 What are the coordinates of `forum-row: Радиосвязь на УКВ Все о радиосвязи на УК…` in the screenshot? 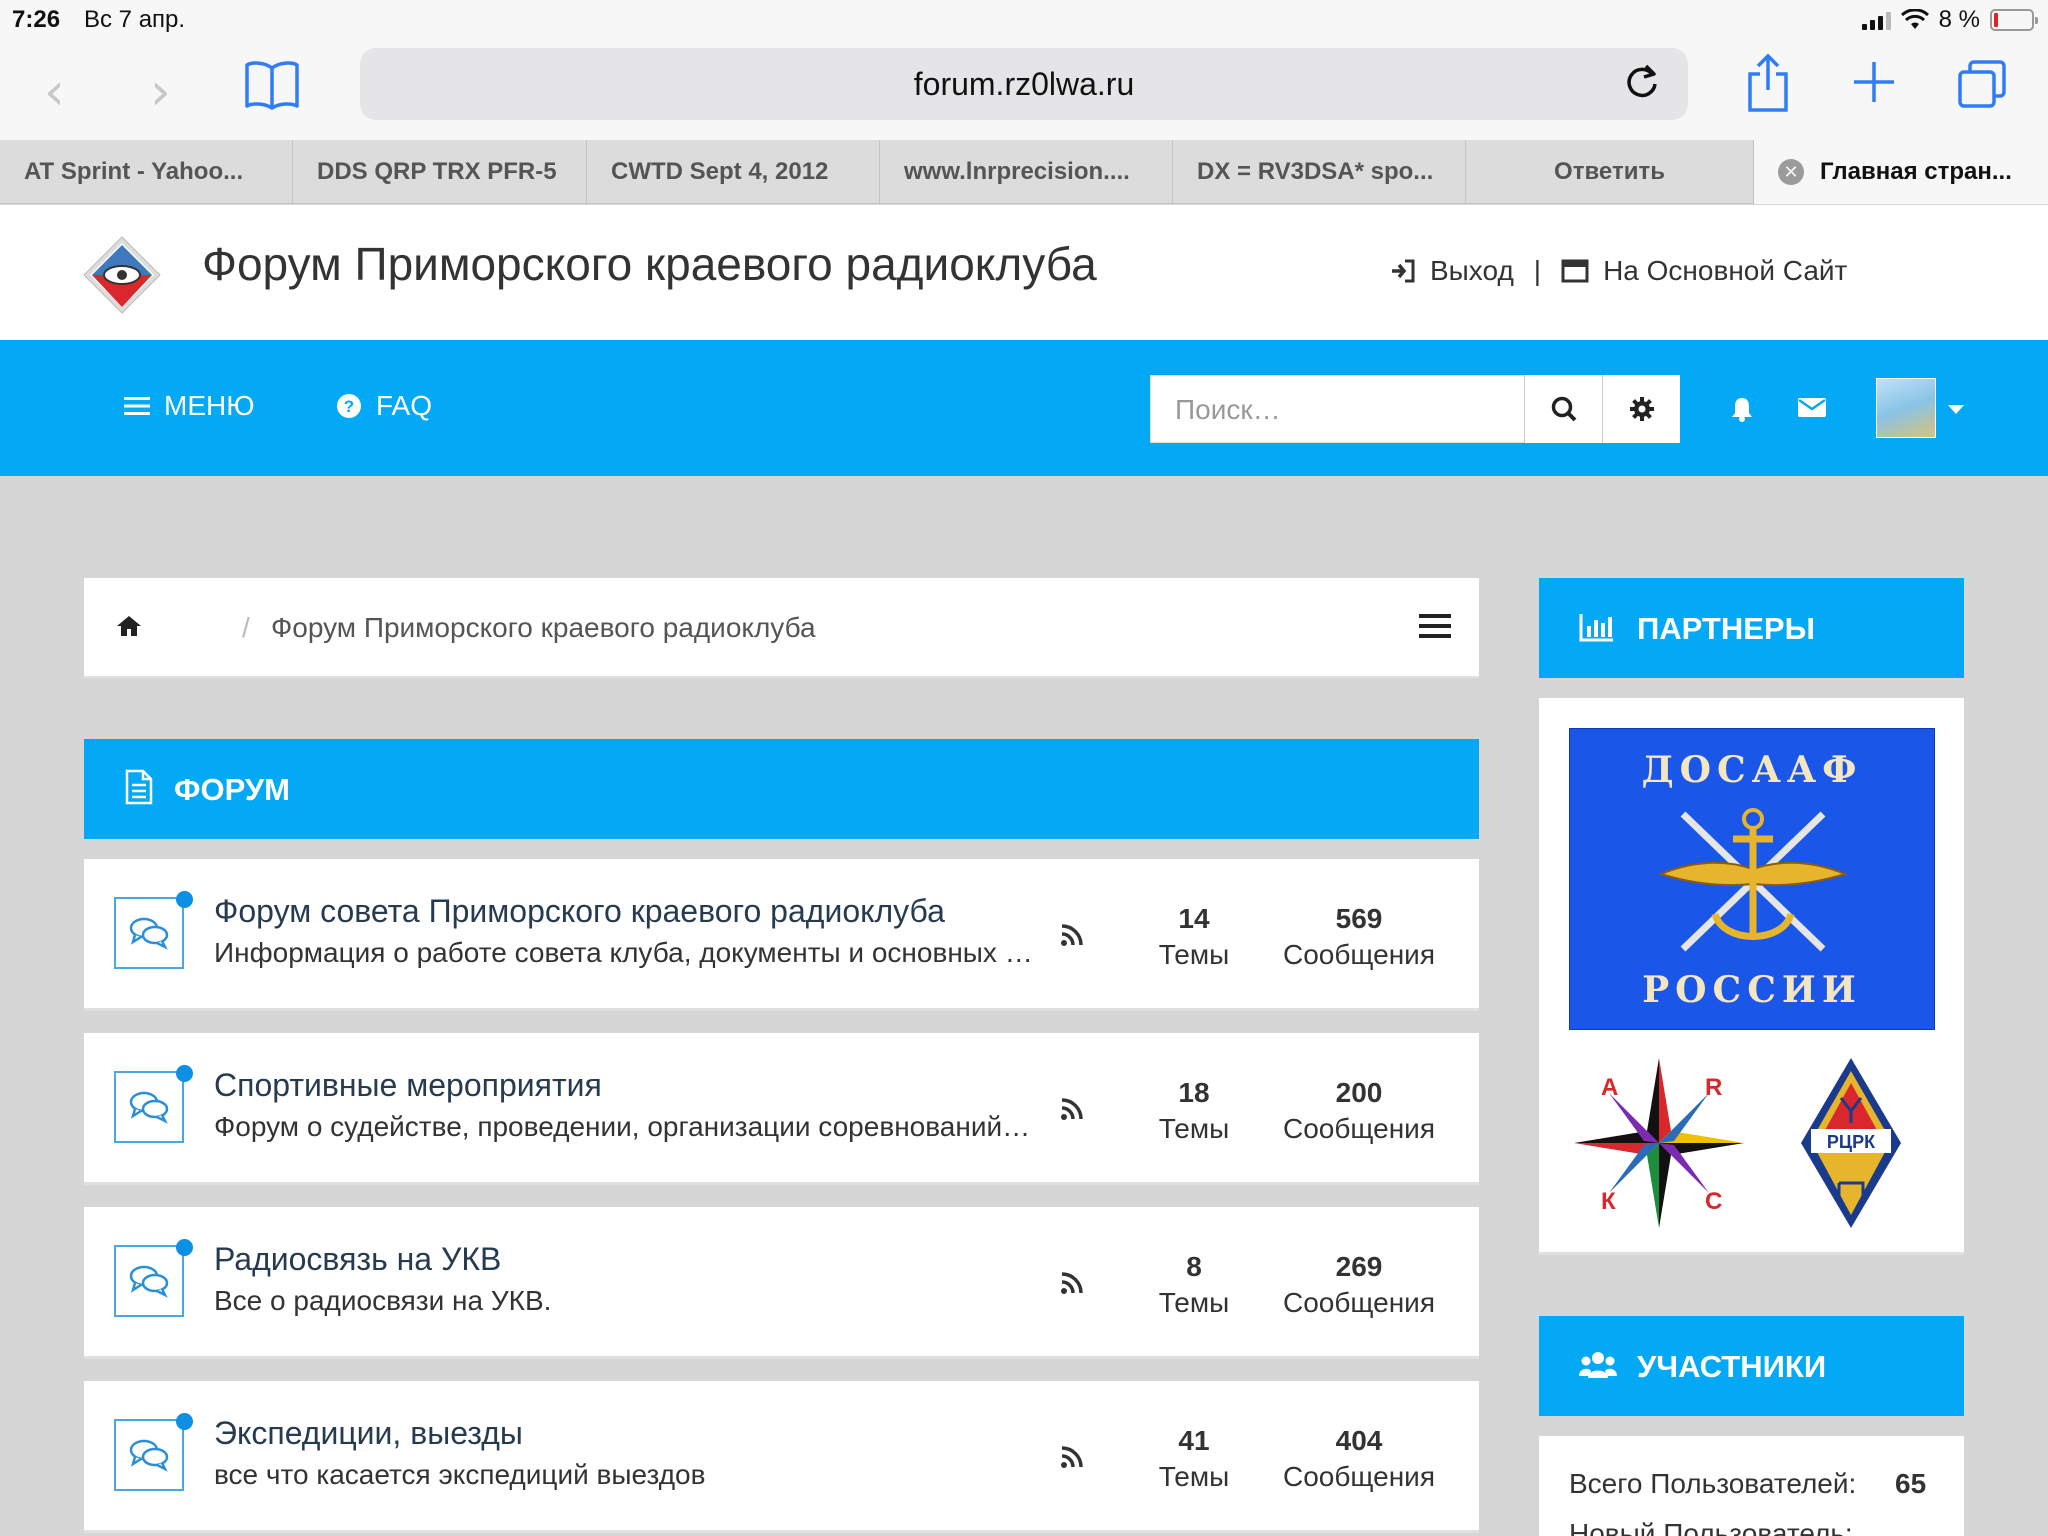 It's located at (781, 1283).